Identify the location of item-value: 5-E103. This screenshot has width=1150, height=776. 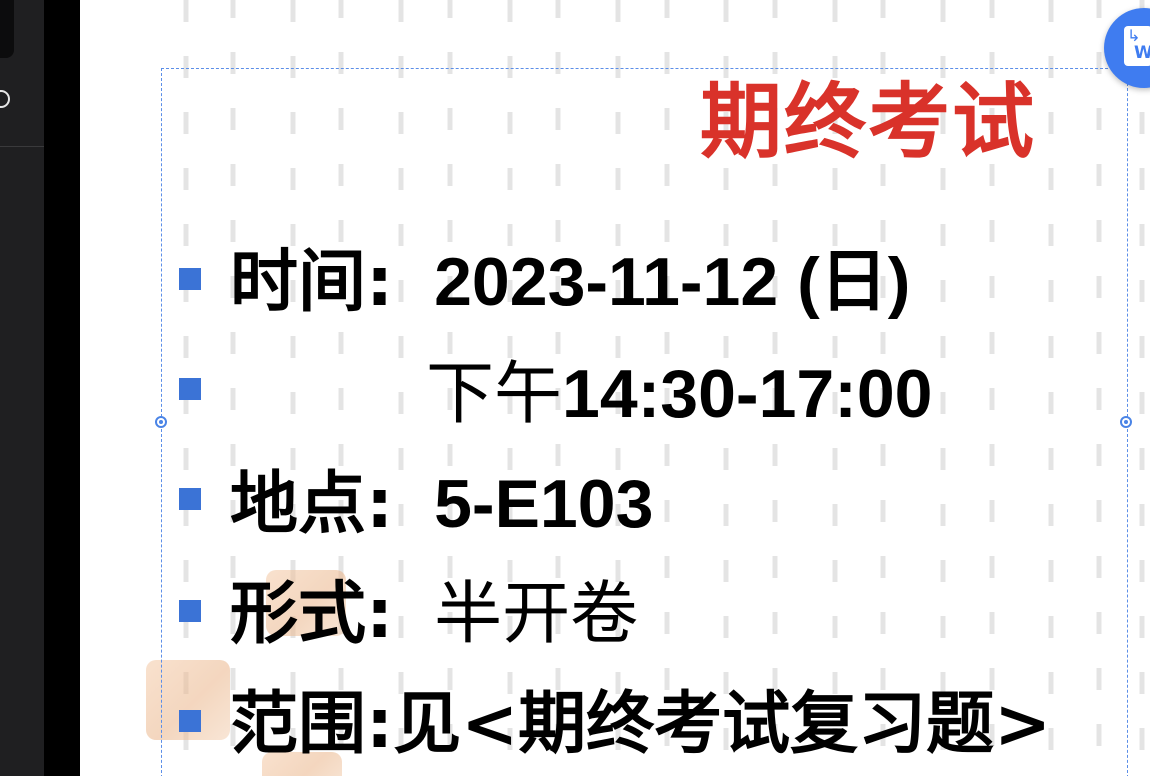
(544, 504).